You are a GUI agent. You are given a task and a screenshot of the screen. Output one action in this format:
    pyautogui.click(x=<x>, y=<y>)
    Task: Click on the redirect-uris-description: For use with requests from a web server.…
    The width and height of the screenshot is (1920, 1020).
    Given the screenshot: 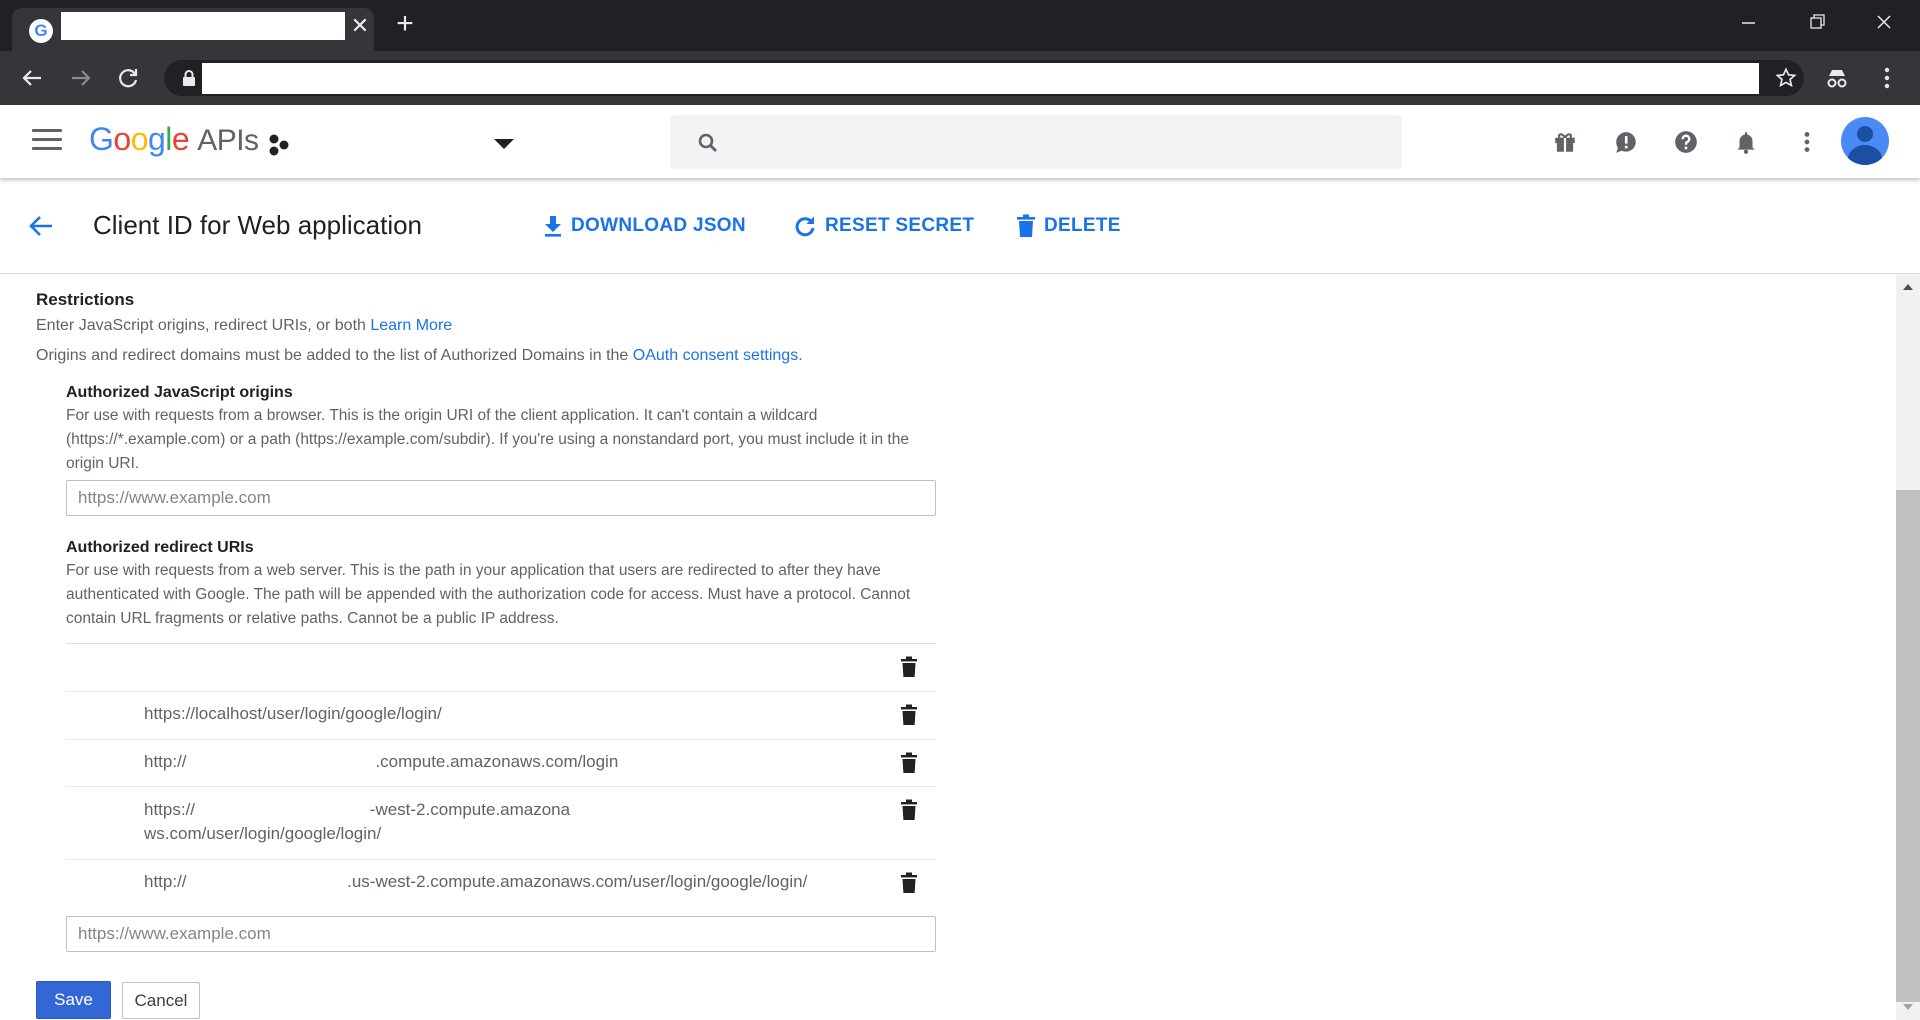 What is the action you would take?
    pyautogui.click(x=488, y=594)
    